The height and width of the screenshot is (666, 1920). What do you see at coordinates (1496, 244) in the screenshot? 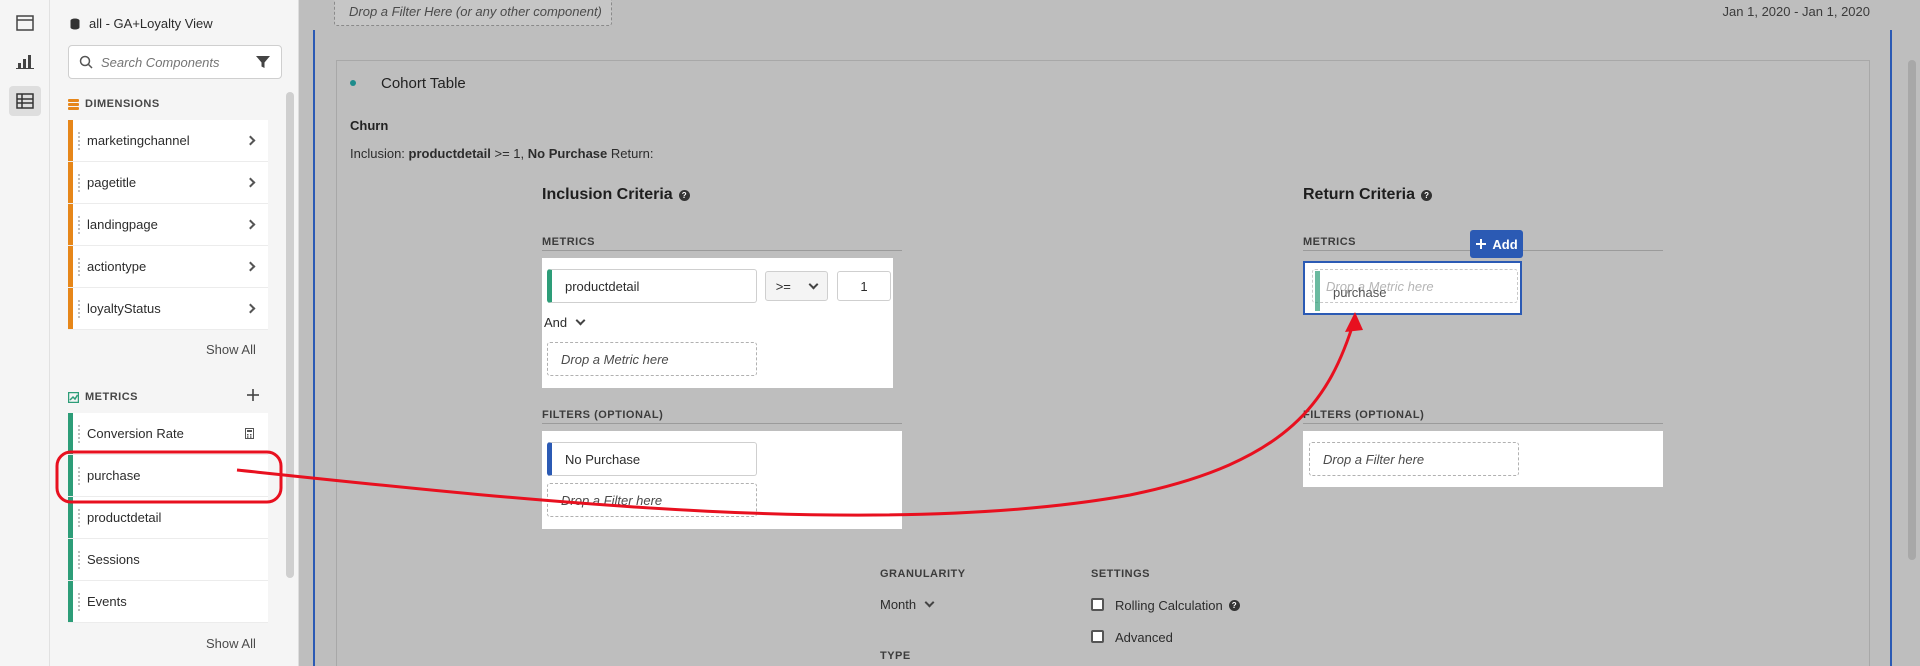
I see `add-button: Add` at bounding box center [1496, 244].